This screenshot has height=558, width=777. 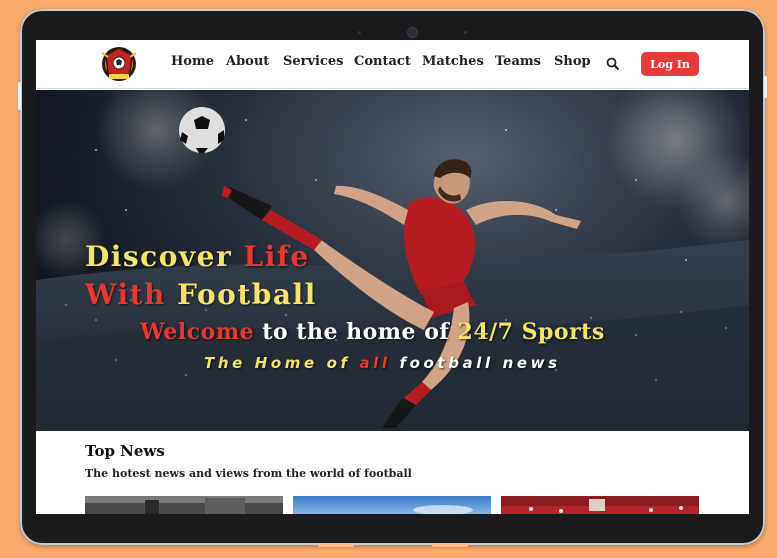 I want to click on welcome-word: 24/7 Sports, so click(x=531, y=332).